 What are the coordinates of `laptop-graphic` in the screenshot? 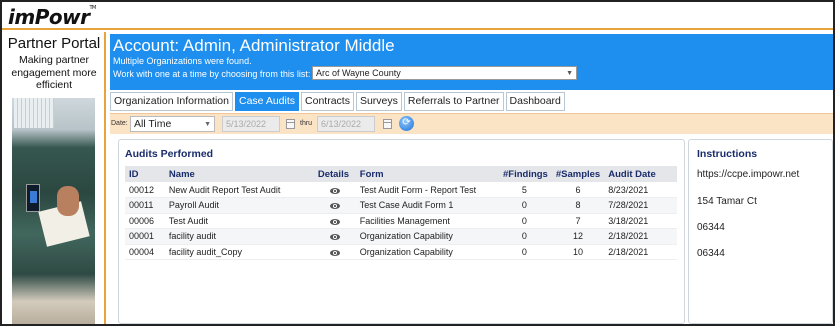 It's located at (34, 113).